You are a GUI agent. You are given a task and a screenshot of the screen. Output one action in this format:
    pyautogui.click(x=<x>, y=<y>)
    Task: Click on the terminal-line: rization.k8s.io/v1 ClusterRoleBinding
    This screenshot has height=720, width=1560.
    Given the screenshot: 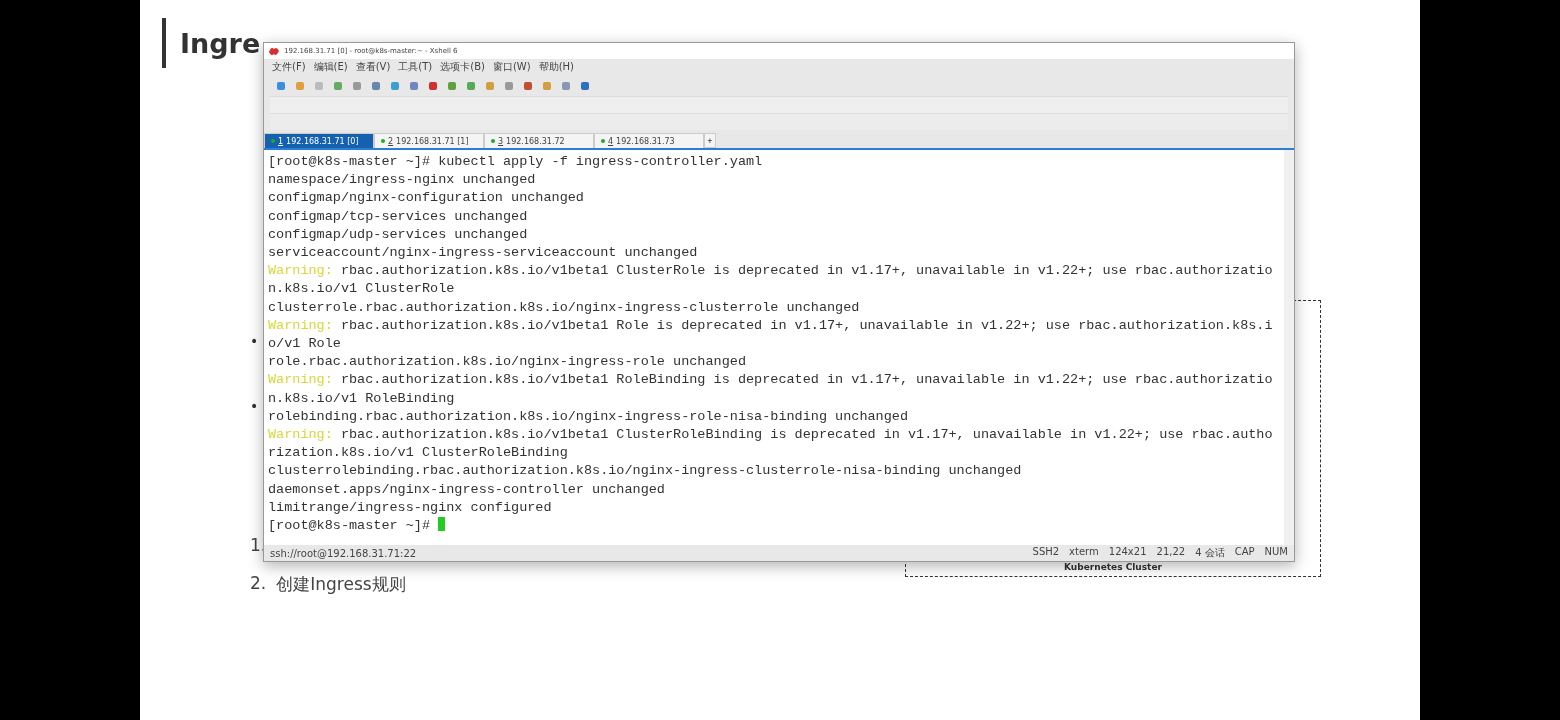 What is the action you would take?
    pyautogui.click(x=418, y=453)
    